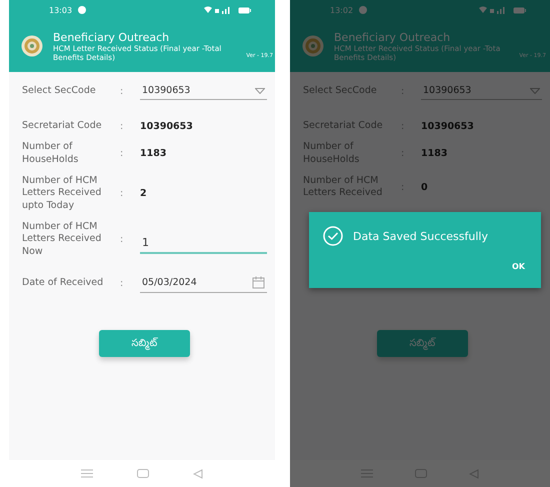 The width and height of the screenshot is (550, 487). Describe the element at coordinates (342, 10) in the screenshot. I see `status-time: 13:02` at that location.